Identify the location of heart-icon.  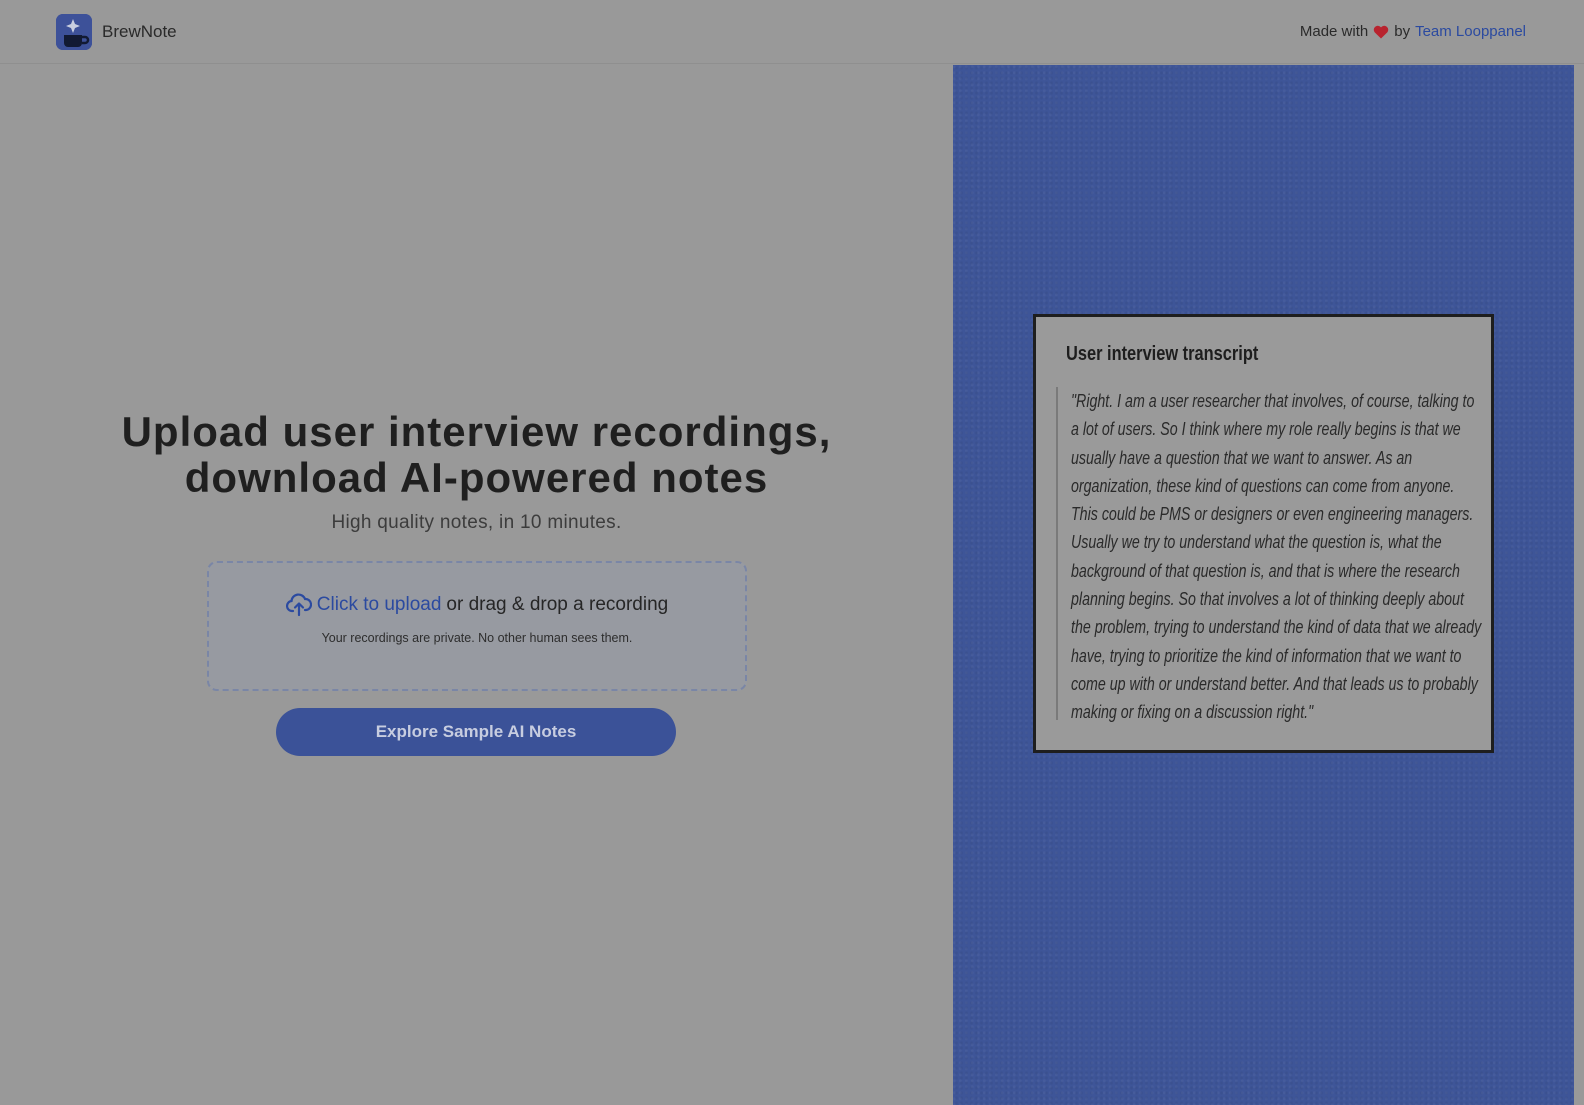
(1381, 32).